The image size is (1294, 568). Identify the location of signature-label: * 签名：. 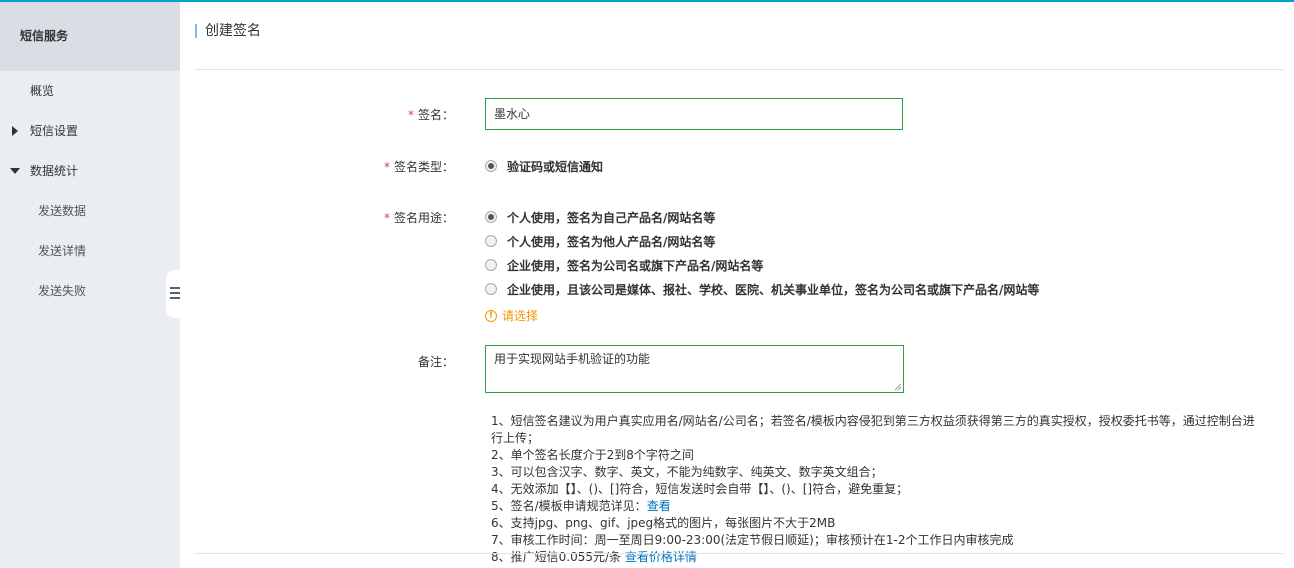
(430, 115).